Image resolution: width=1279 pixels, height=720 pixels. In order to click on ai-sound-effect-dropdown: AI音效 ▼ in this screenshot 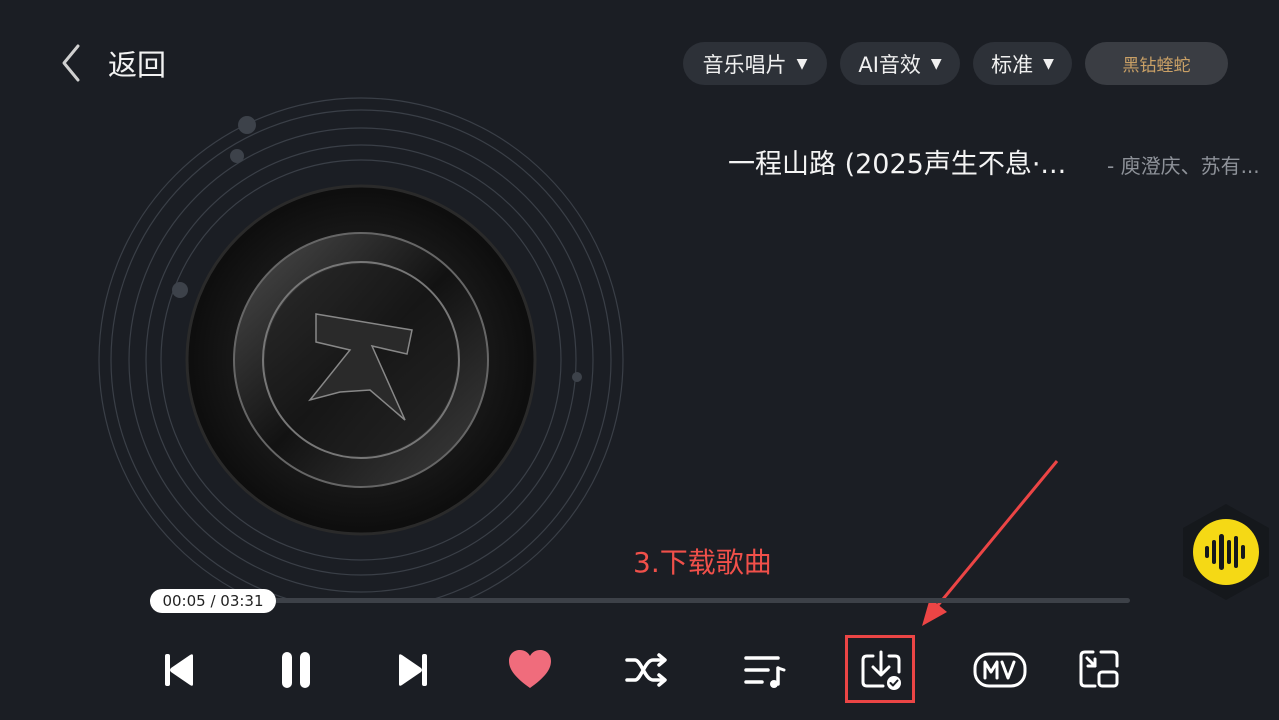, I will do `click(900, 63)`.